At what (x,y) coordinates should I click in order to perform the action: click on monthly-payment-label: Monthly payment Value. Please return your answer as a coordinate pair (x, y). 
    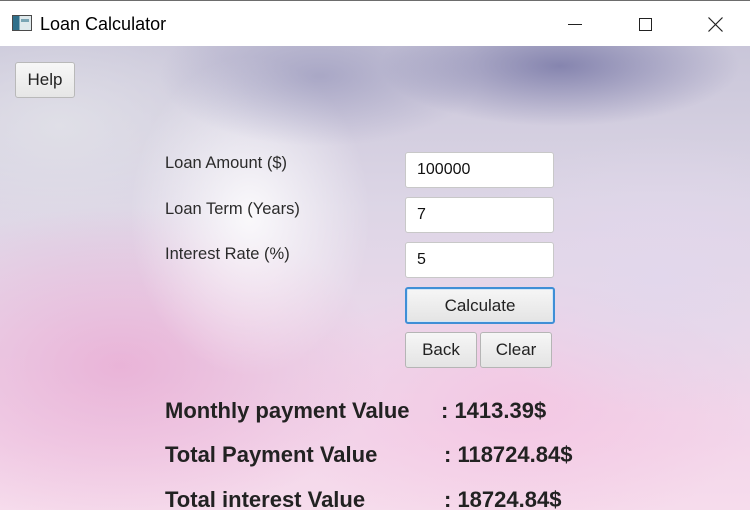
    Looking at the image, I should click on (287, 410).